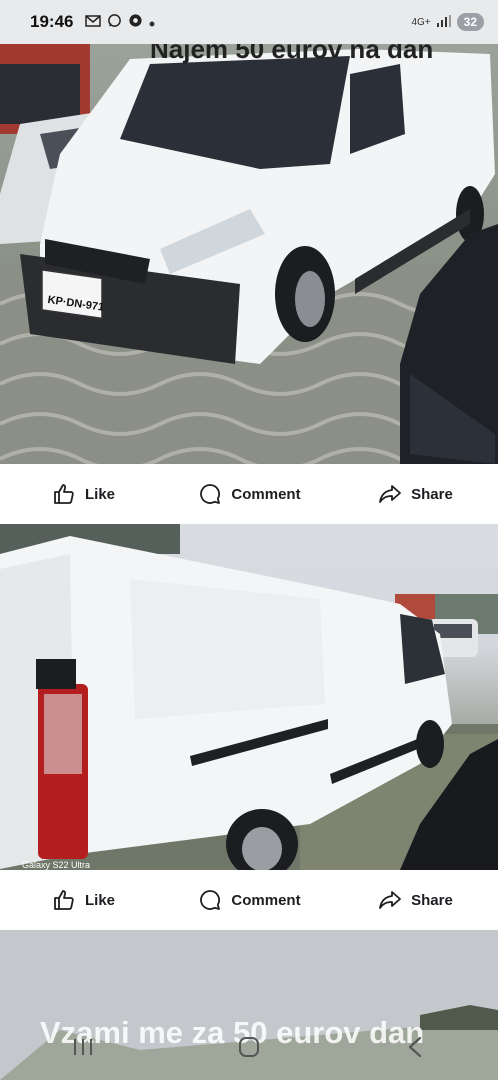  What do you see at coordinates (470, 22) in the screenshot?
I see `battery-indicator: 32` at bounding box center [470, 22].